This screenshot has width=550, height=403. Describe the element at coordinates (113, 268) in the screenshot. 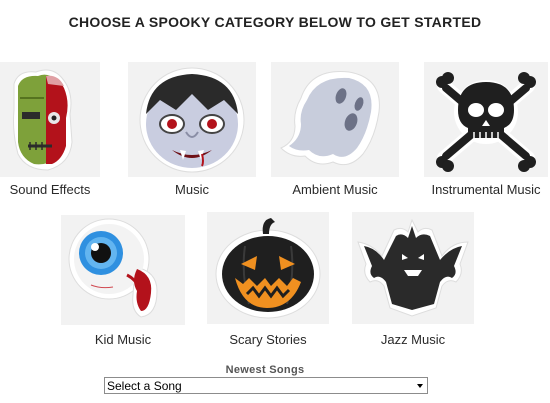

I see `eyeball-icon` at that location.